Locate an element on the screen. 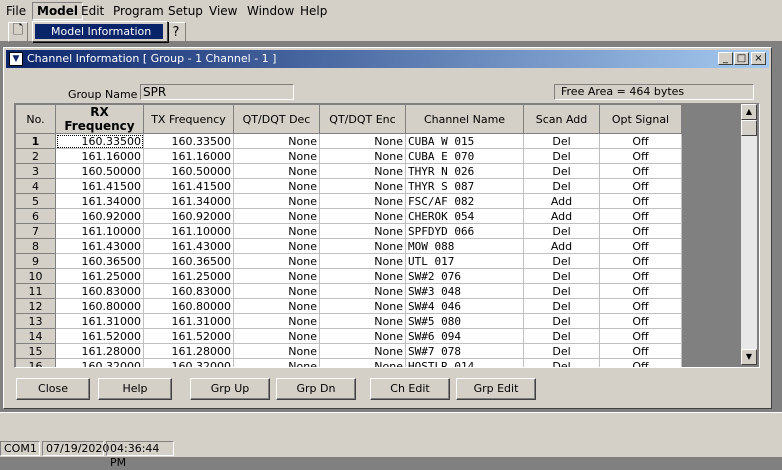 Image resolution: width=782 pixels, height=470 pixels. column-header: Opt Signal is located at coordinates (640, 119).